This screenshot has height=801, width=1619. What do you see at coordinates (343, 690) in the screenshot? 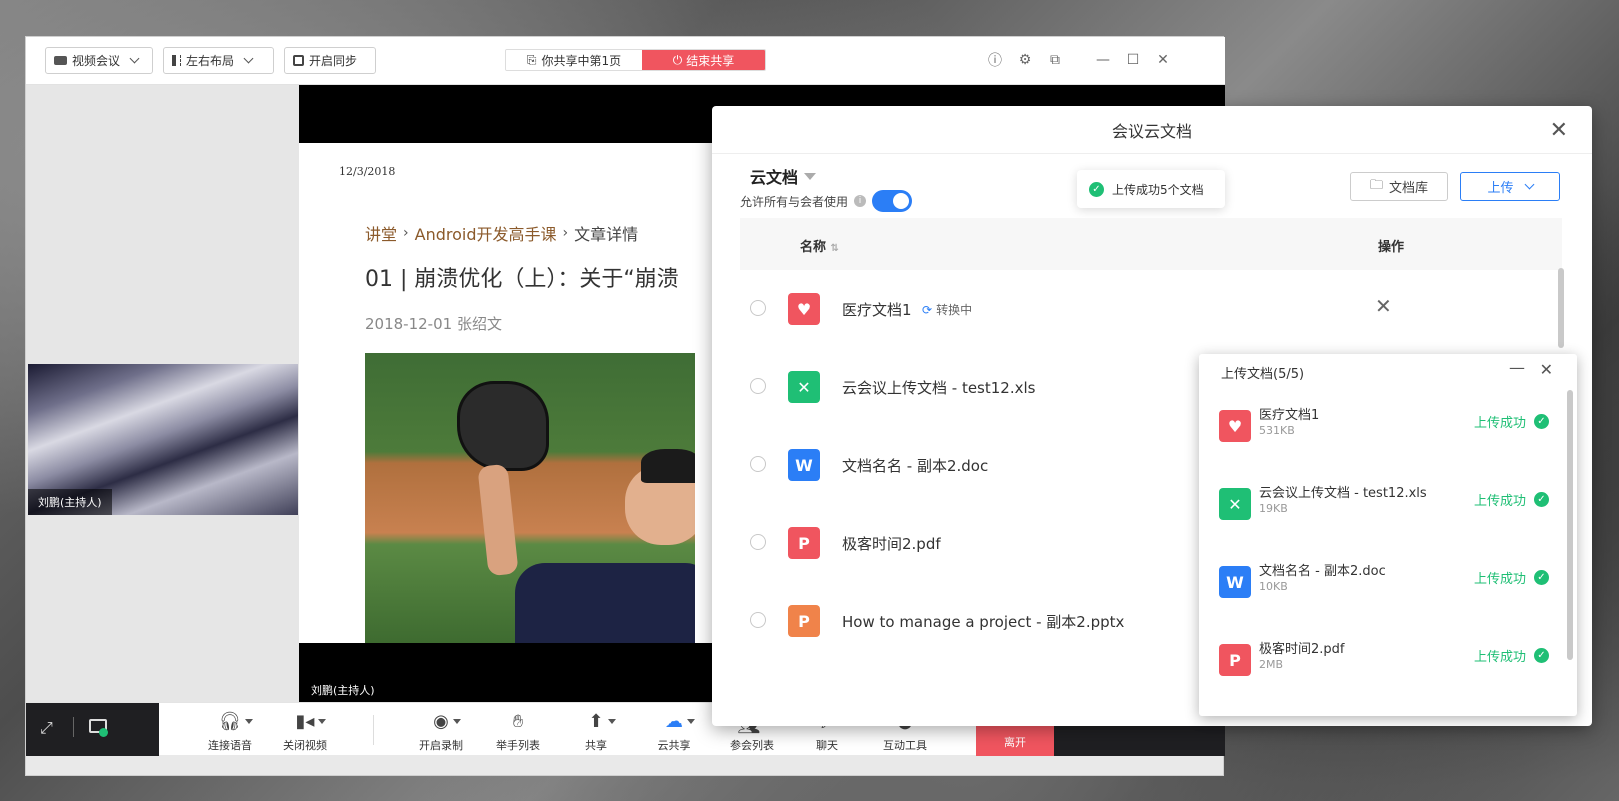
I see `presenter-name: 刘鹏(主持人)` at bounding box center [343, 690].